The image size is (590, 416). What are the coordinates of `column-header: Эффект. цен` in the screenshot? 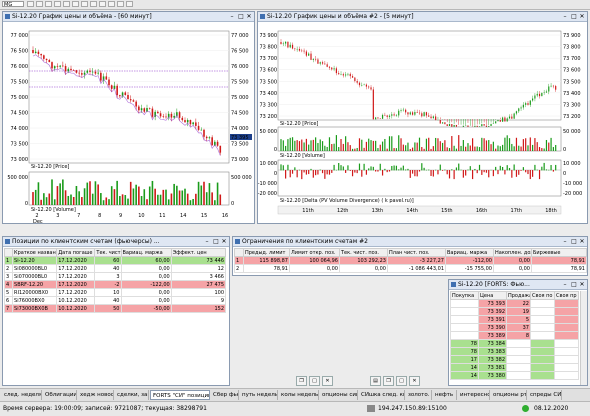 It's located at (198, 253).